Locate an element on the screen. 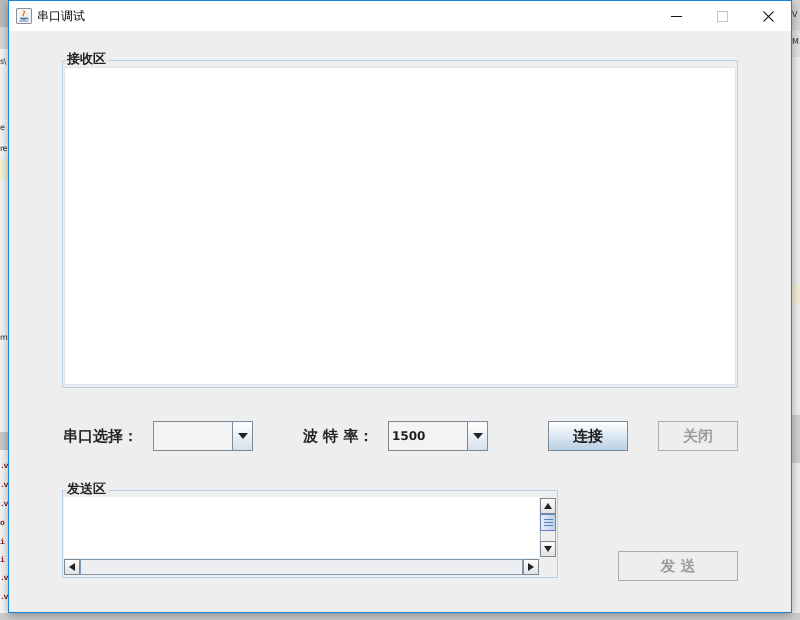 The height and width of the screenshot is (620, 800). window-title: 串口调试 is located at coordinates (61, 16).